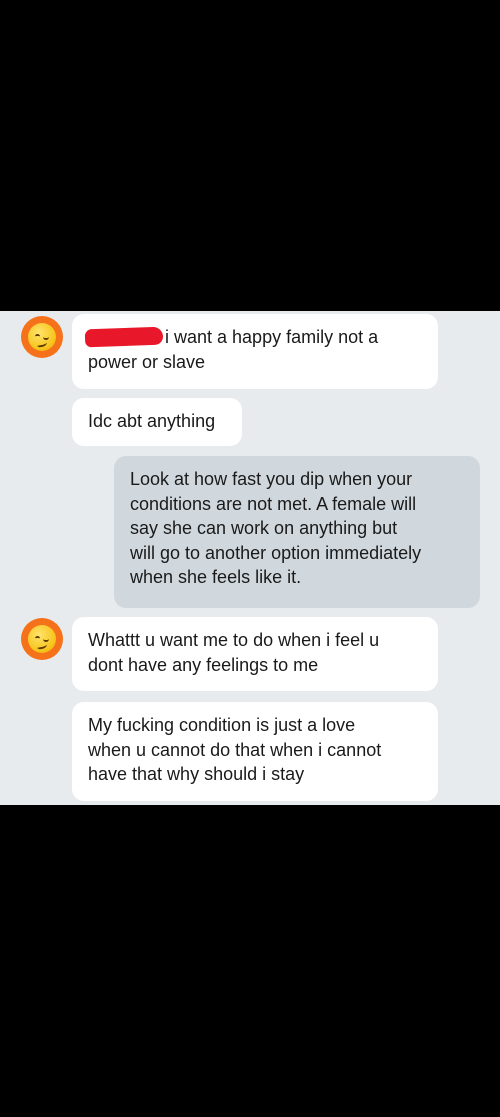 The image size is (500, 1117). What do you see at coordinates (203, 664) in the screenshot?
I see `message-line: dont have any feelings to me` at bounding box center [203, 664].